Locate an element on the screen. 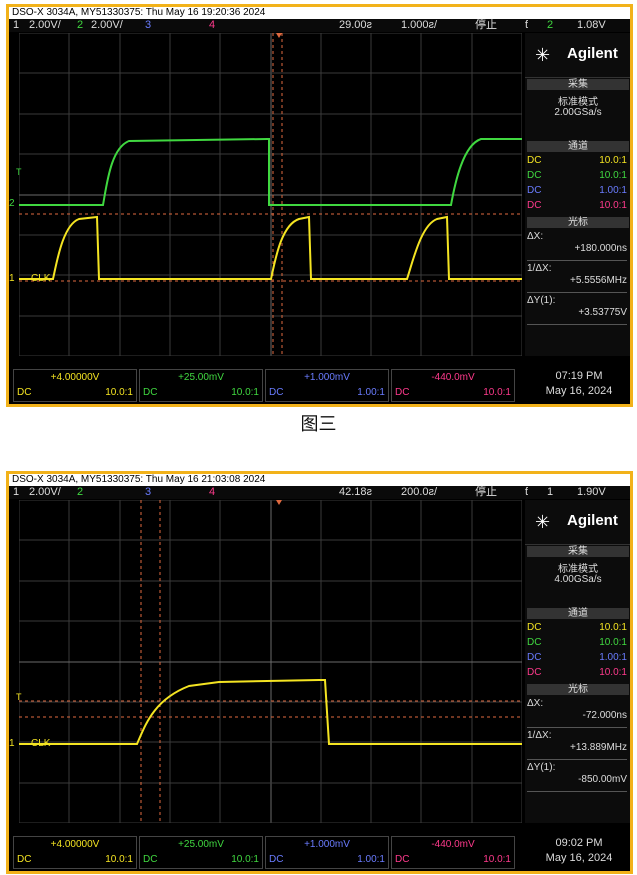 The image size is (637, 875). trigger-source: 1 is located at coordinates (550, 492).